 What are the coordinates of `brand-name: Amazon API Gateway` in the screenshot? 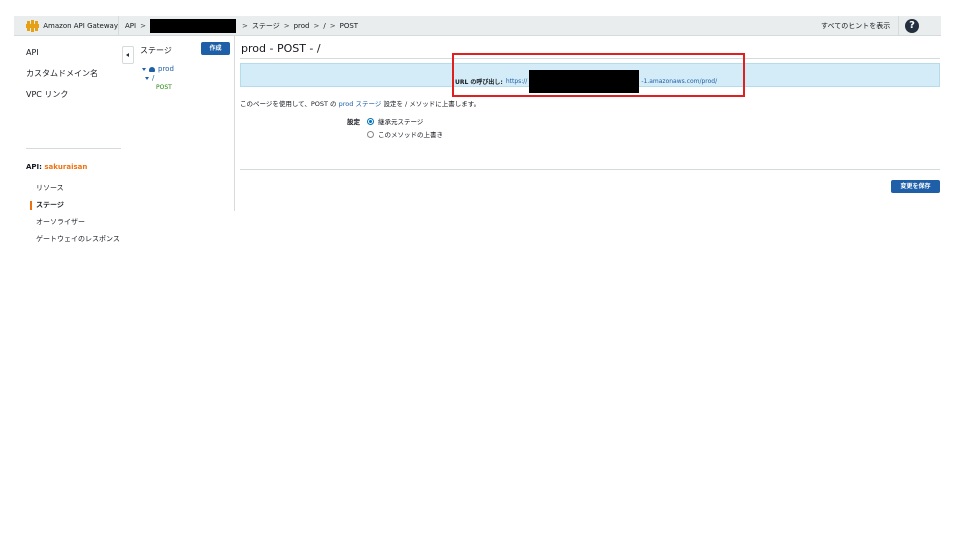 It's located at (80, 26).